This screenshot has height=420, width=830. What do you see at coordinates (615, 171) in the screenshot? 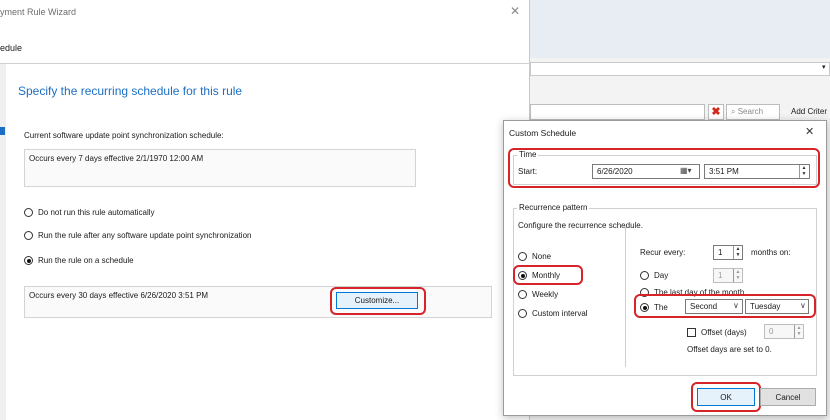
I see `start-date-value: 6/26/2020` at bounding box center [615, 171].